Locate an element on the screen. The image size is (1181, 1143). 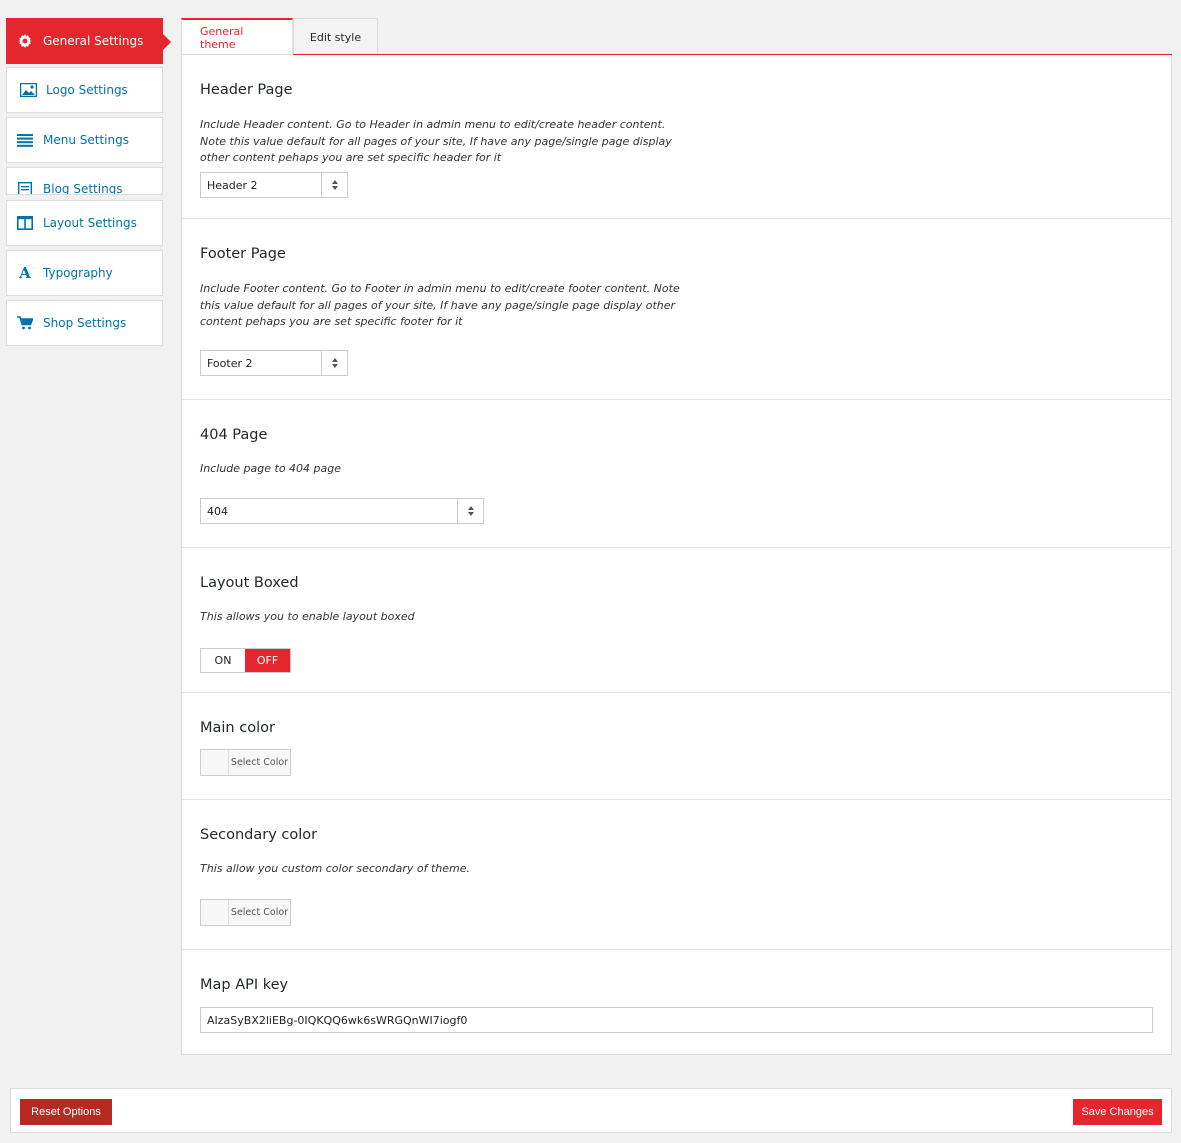
settings-tabs: General theme Edit style is located at coordinates (279, 37).